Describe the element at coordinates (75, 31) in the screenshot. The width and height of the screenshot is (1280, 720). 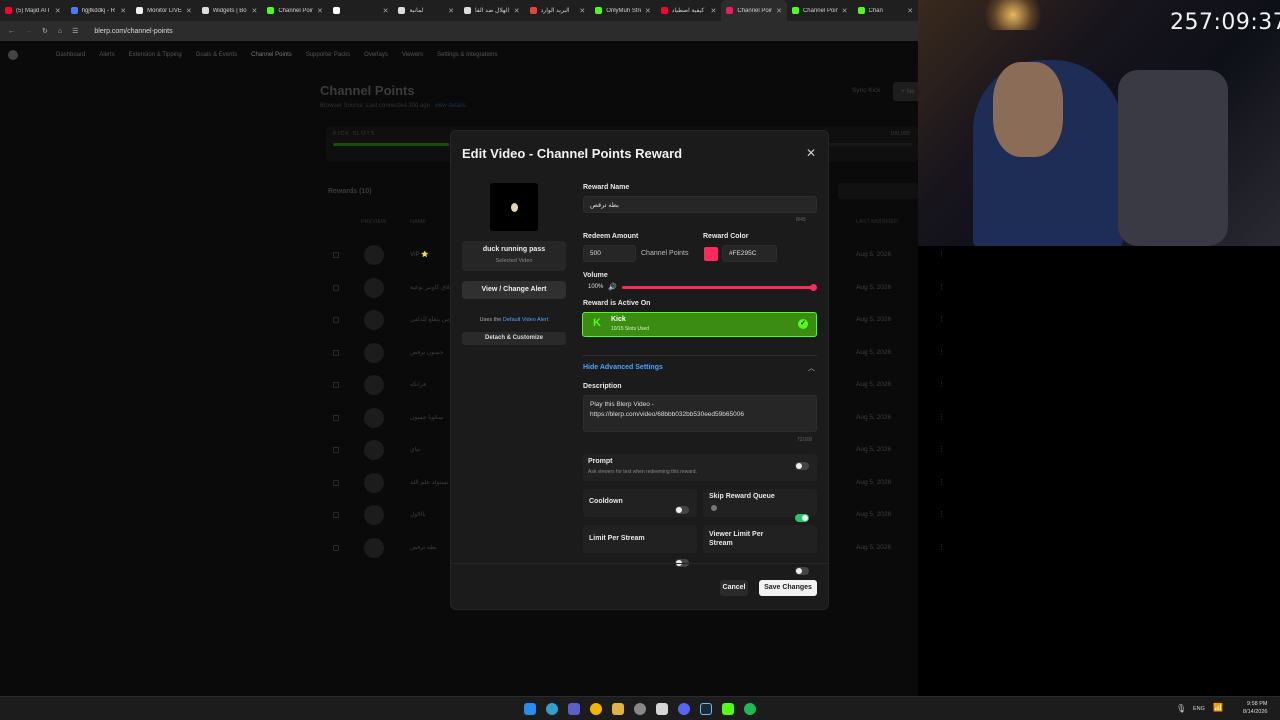
I see `site-info-icon: ☰` at that location.